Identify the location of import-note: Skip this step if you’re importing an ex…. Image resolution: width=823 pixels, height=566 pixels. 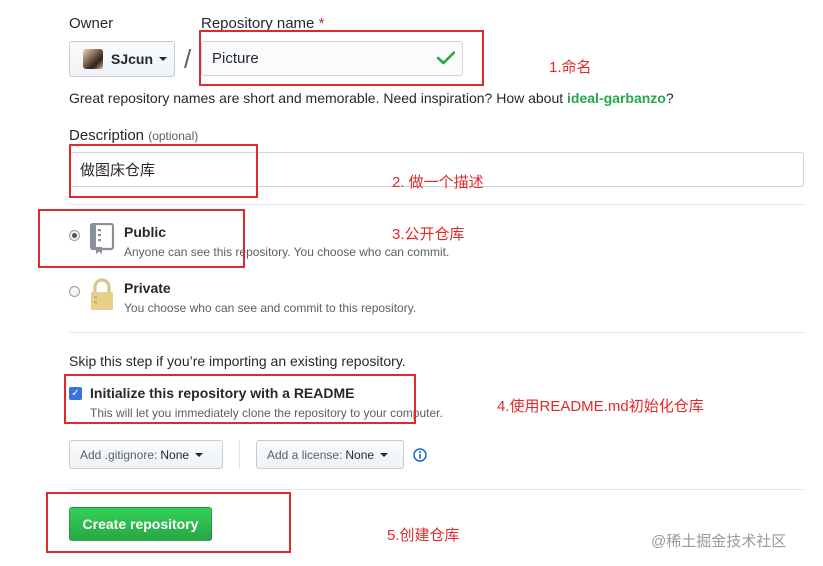
(237, 361).